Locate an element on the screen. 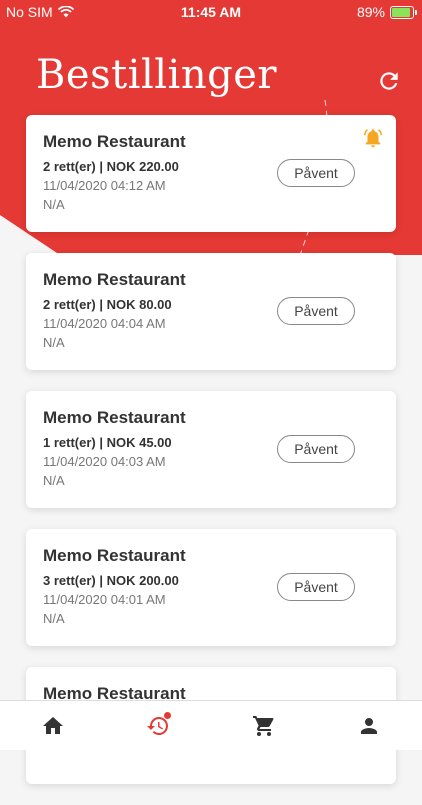 The image size is (422, 805). order-summary: 3 rett(er) | NOK 200.00 is located at coordinates (111, 580).